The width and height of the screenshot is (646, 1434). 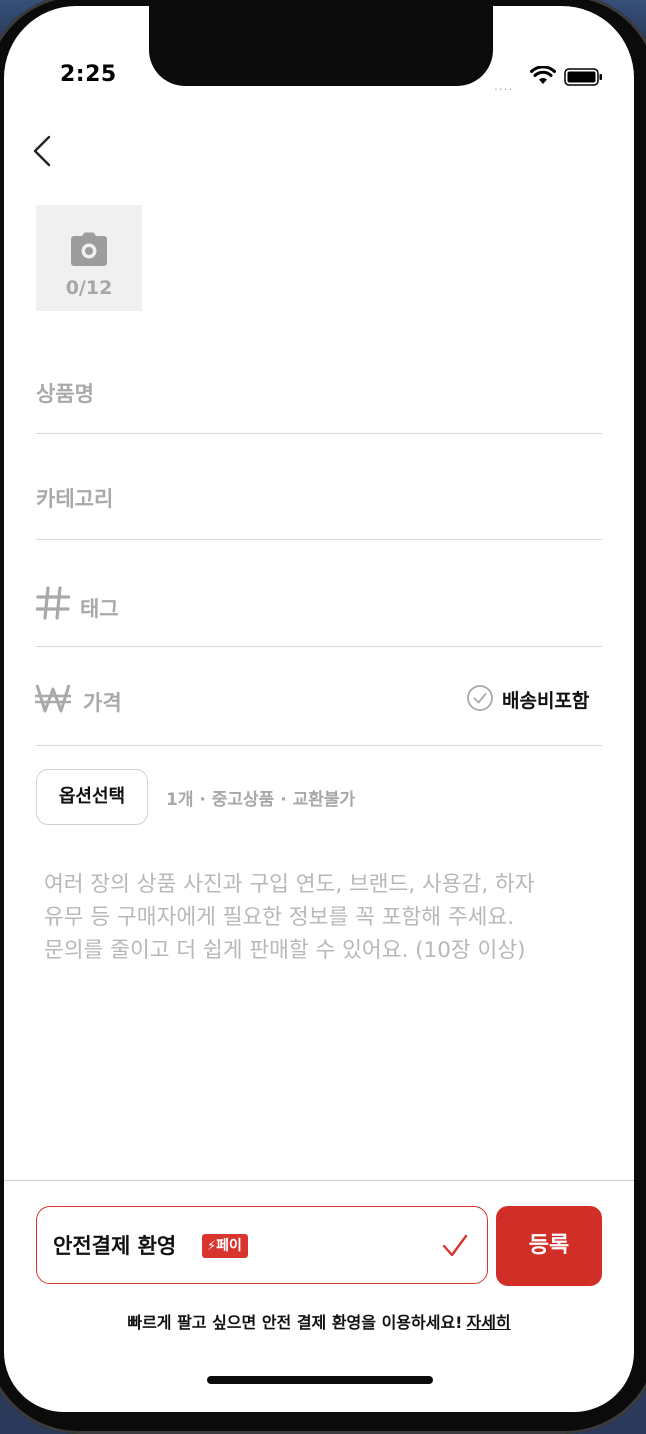 I want to click on won-icon, so click(x=53, y=698).